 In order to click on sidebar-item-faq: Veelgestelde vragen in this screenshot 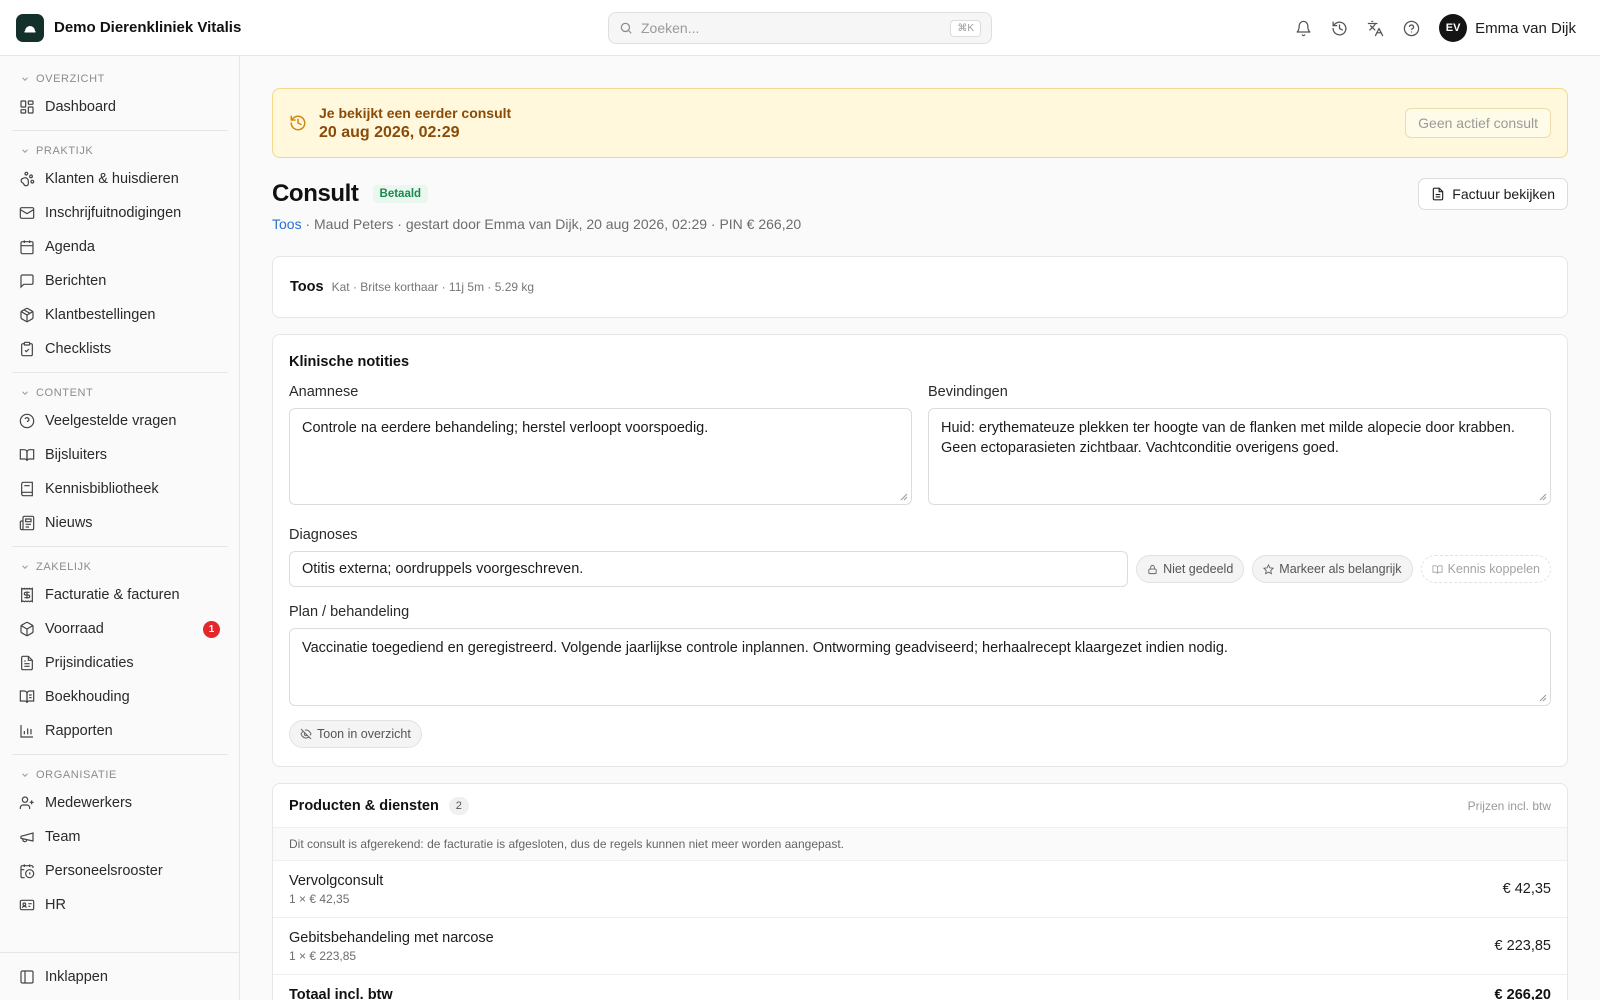, I will do `click(120, 421)`.